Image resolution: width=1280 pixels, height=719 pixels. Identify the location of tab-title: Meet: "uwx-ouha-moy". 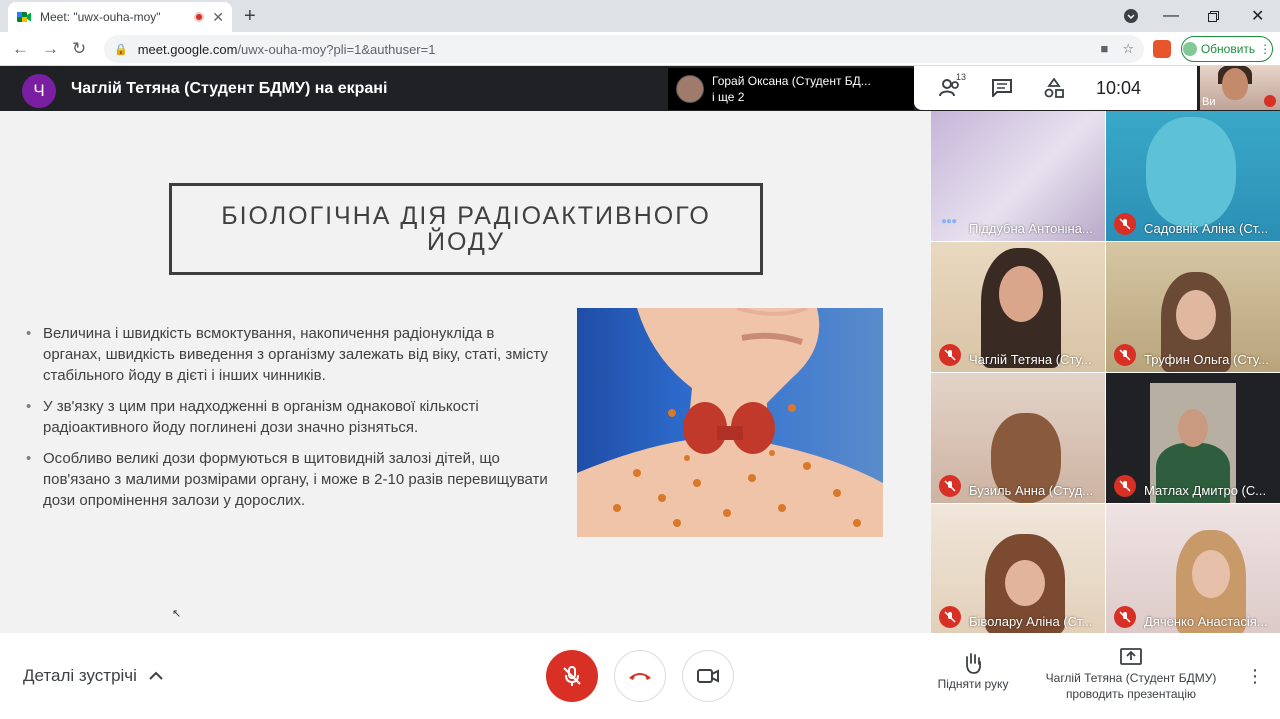
(100, 17).